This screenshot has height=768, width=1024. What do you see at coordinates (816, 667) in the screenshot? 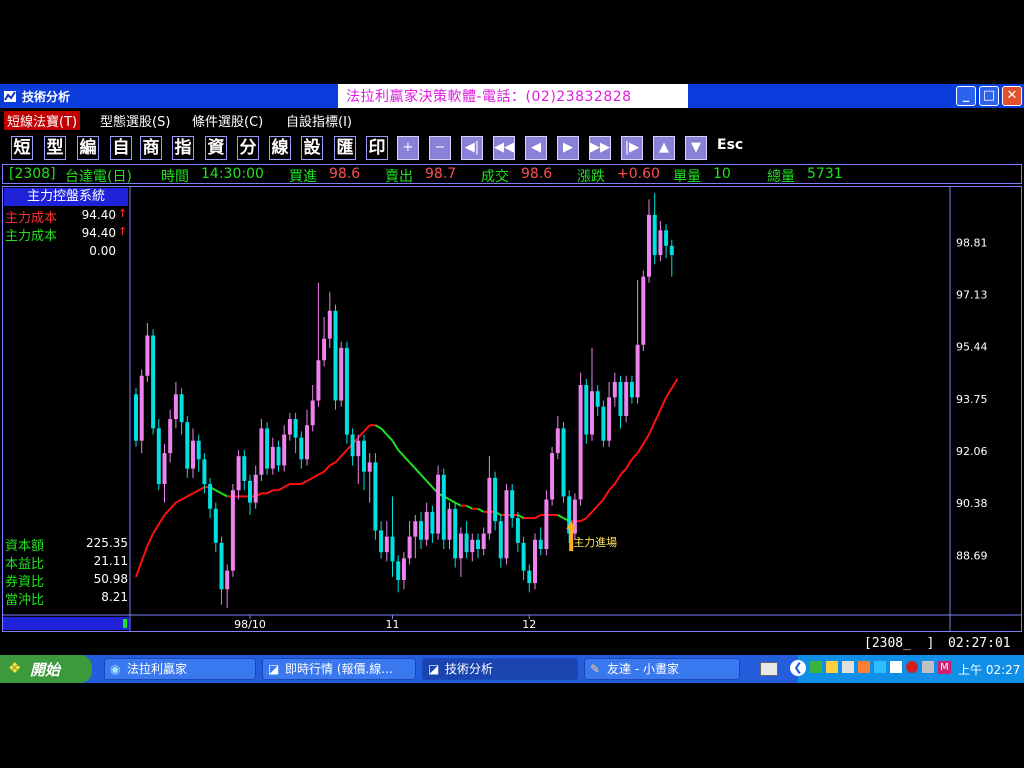
I see `network-icon` at bounding box center [816, 667].